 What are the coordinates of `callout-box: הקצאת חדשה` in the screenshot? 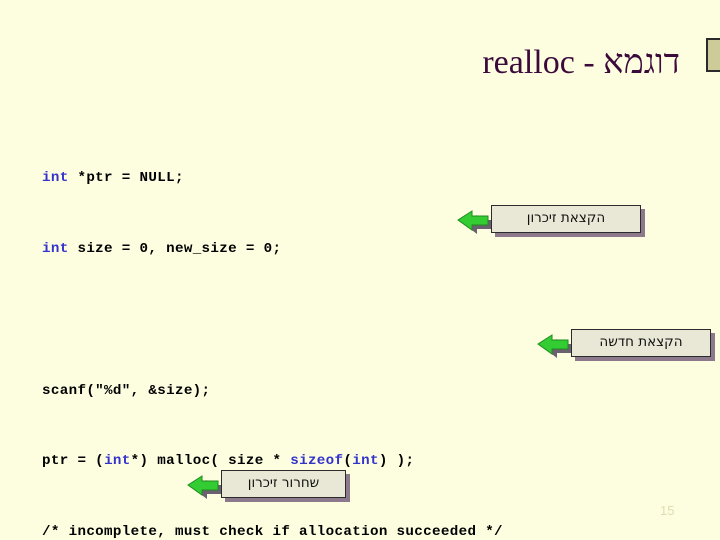 It's located at (641, 343).